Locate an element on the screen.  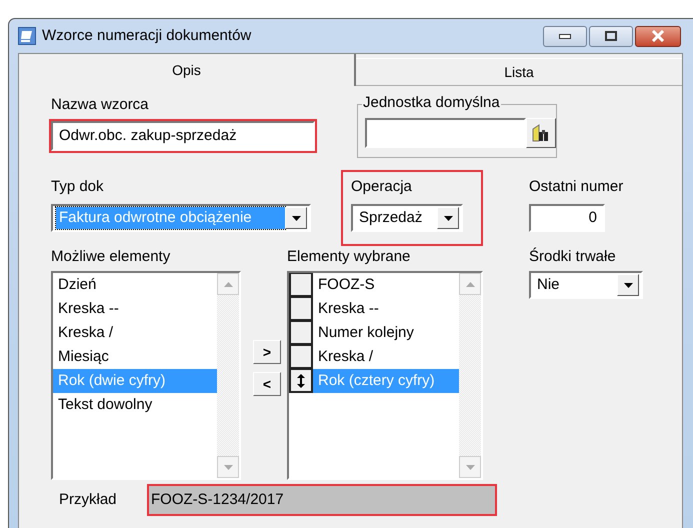
list-item: Numer kolejny is located at coordinates (386, 333).